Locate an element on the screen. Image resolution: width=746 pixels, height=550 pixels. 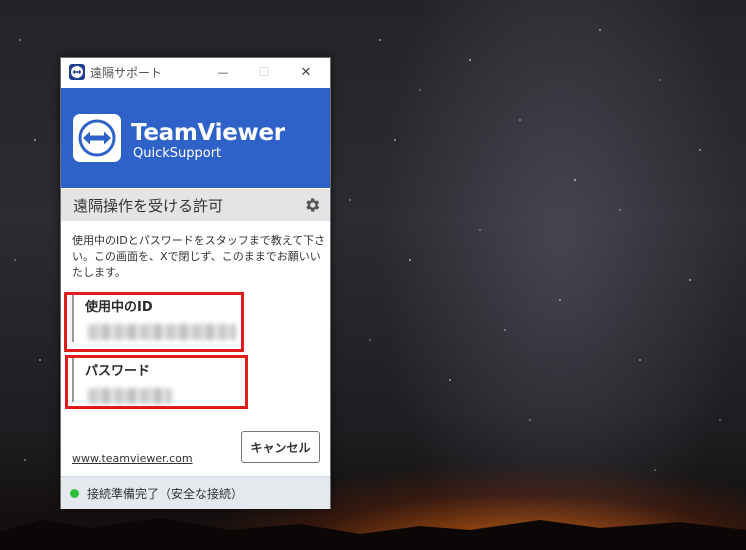
connection-status-indicator is located at coordinates (74, 493).